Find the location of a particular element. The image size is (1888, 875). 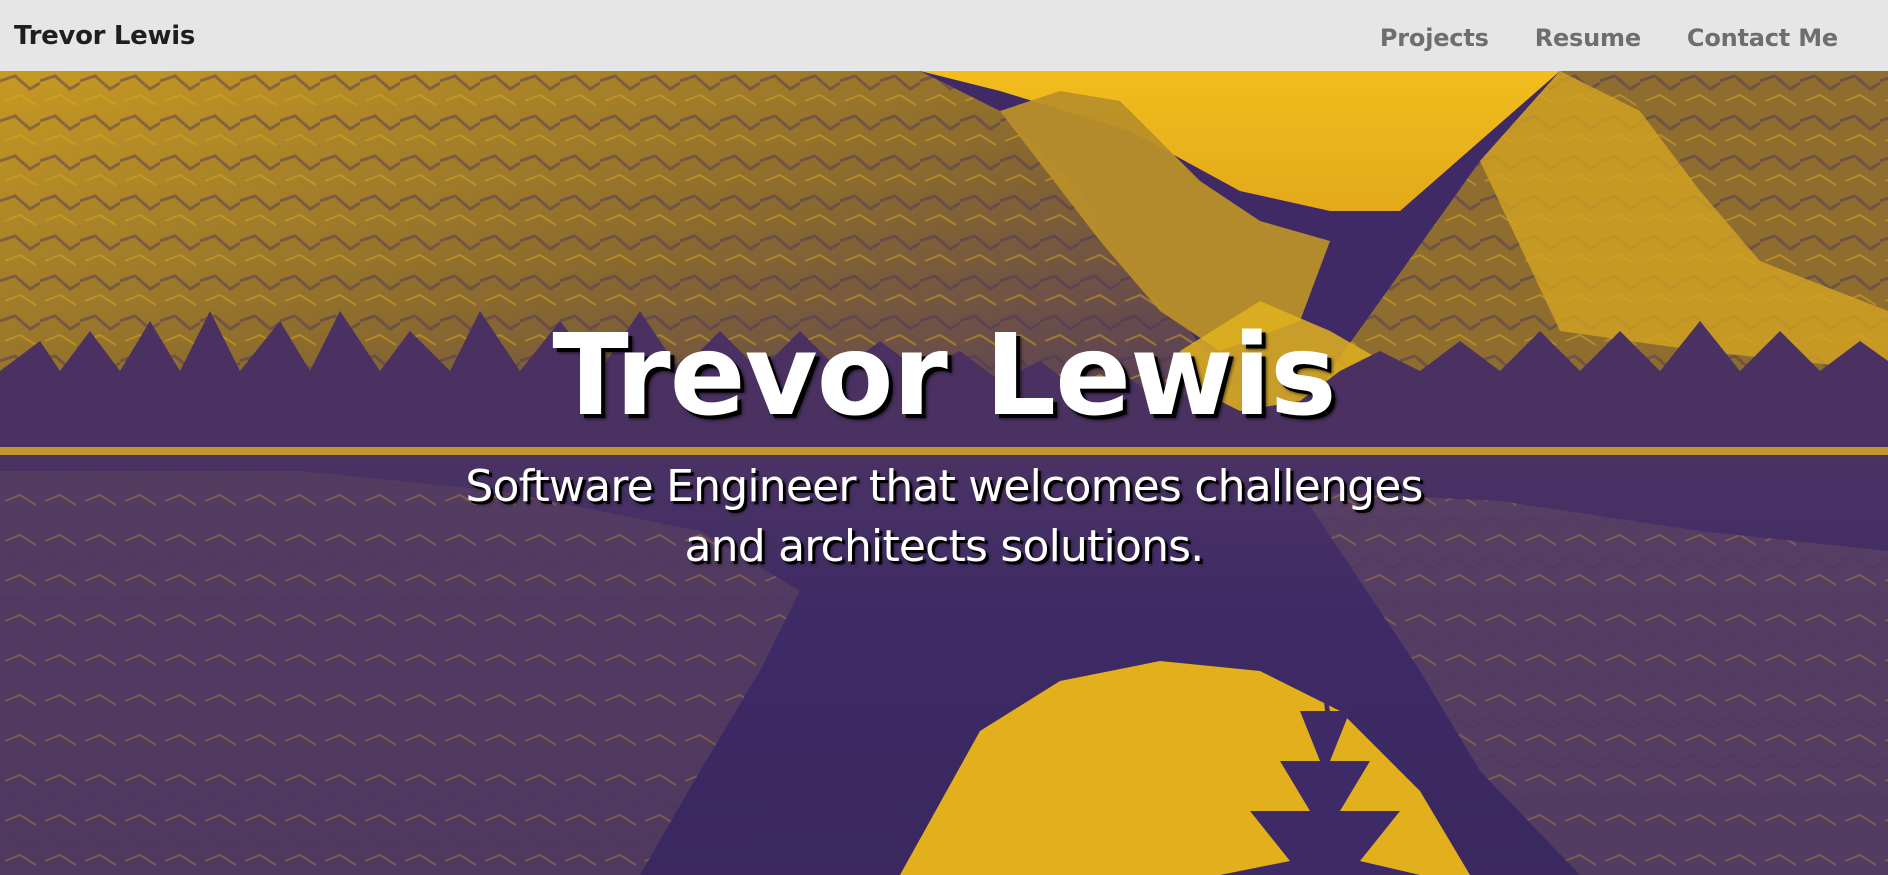

nav-link-projects: Projects is located at coordinates (1434, 36).